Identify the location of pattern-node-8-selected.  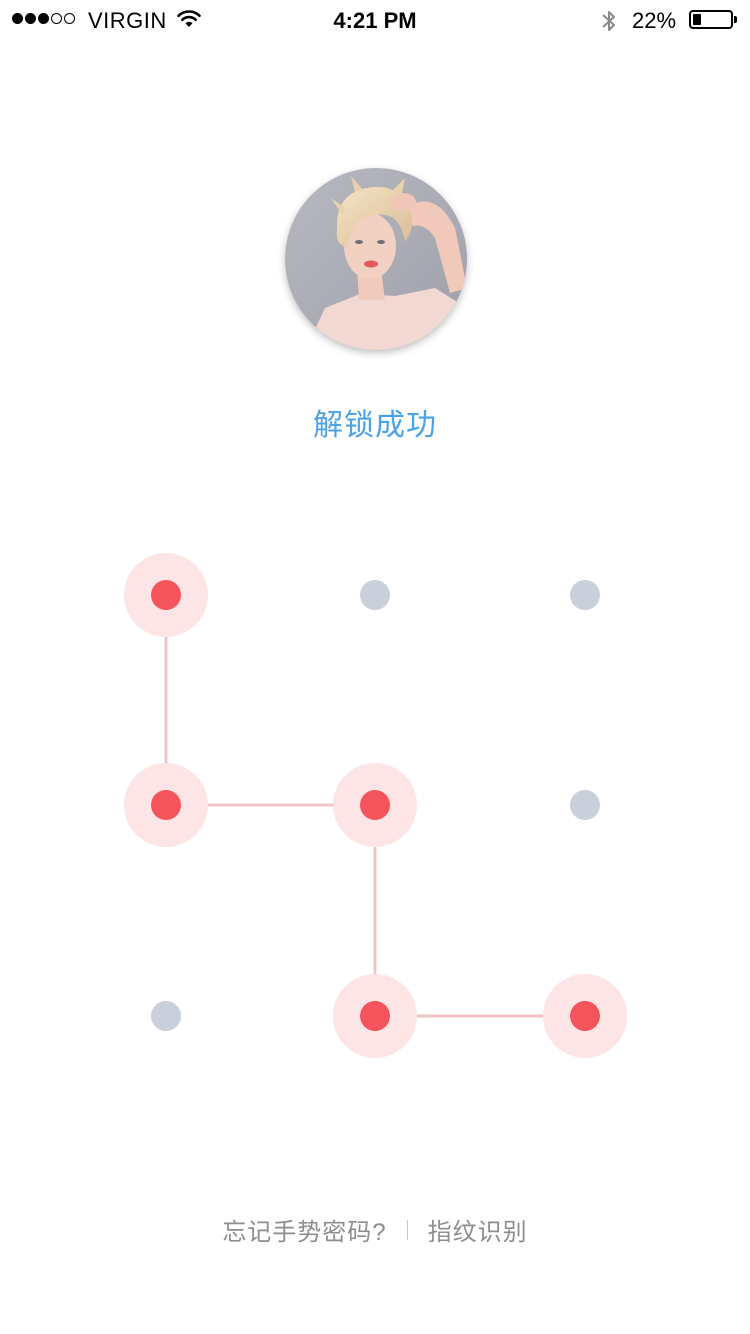
(375, 1016).